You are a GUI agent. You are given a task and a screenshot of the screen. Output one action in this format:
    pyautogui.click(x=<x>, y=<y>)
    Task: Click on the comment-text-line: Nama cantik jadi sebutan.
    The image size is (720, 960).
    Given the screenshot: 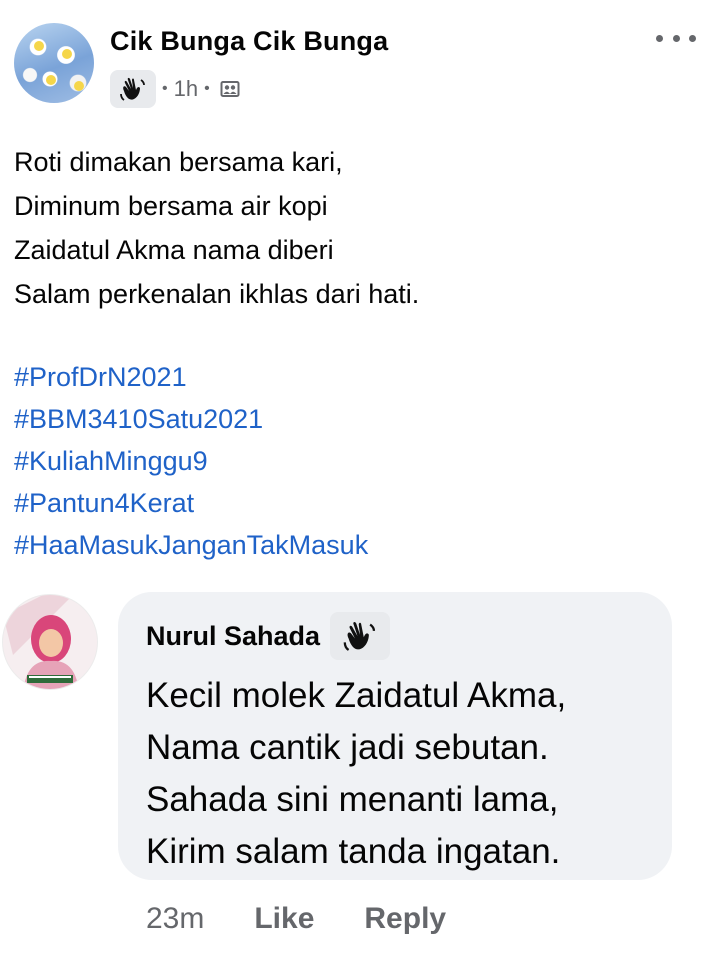 What is the action you would take?
    pyautogui.click(x=347, y=747)
    